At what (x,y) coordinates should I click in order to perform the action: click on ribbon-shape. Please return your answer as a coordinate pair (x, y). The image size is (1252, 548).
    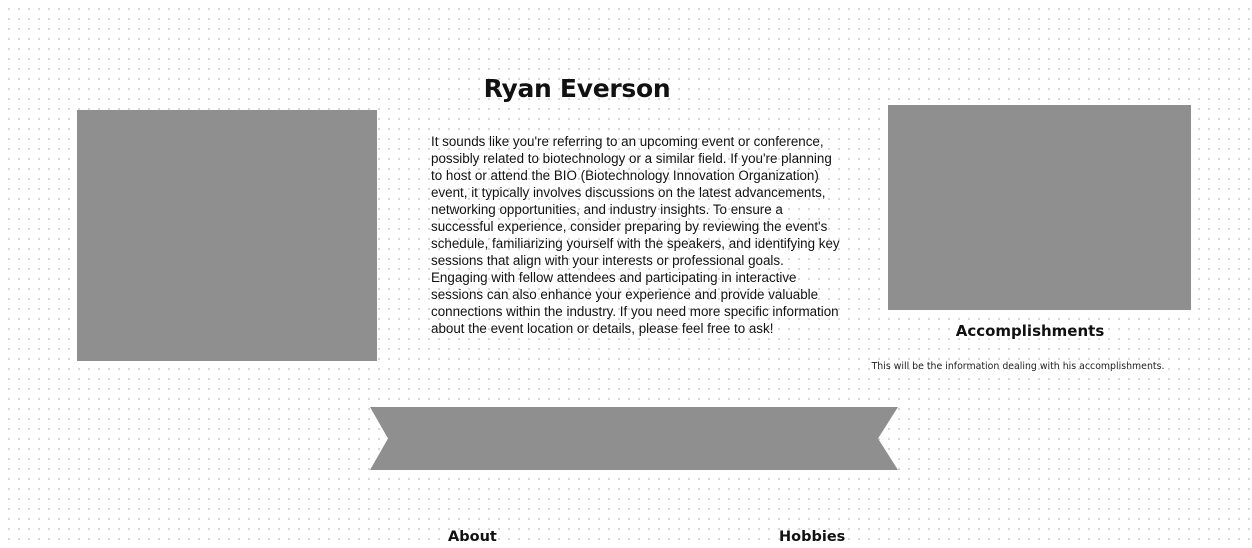
    Looking at the image, I should click on (634, 438).